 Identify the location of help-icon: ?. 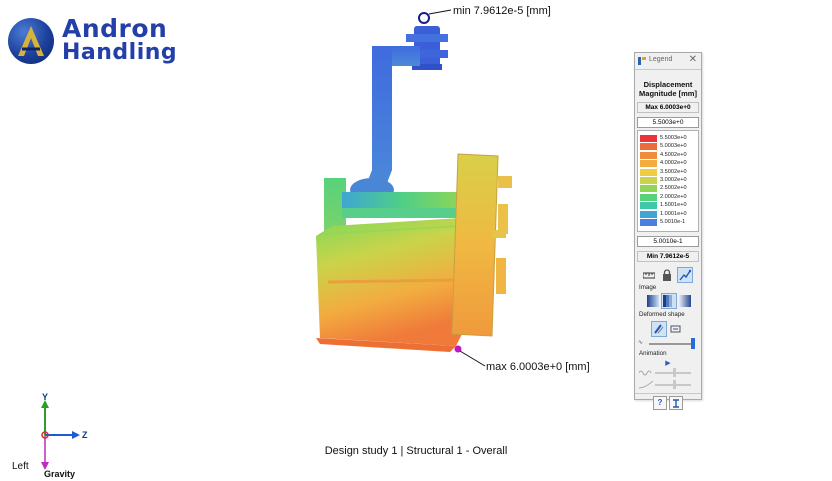
(660, 403).